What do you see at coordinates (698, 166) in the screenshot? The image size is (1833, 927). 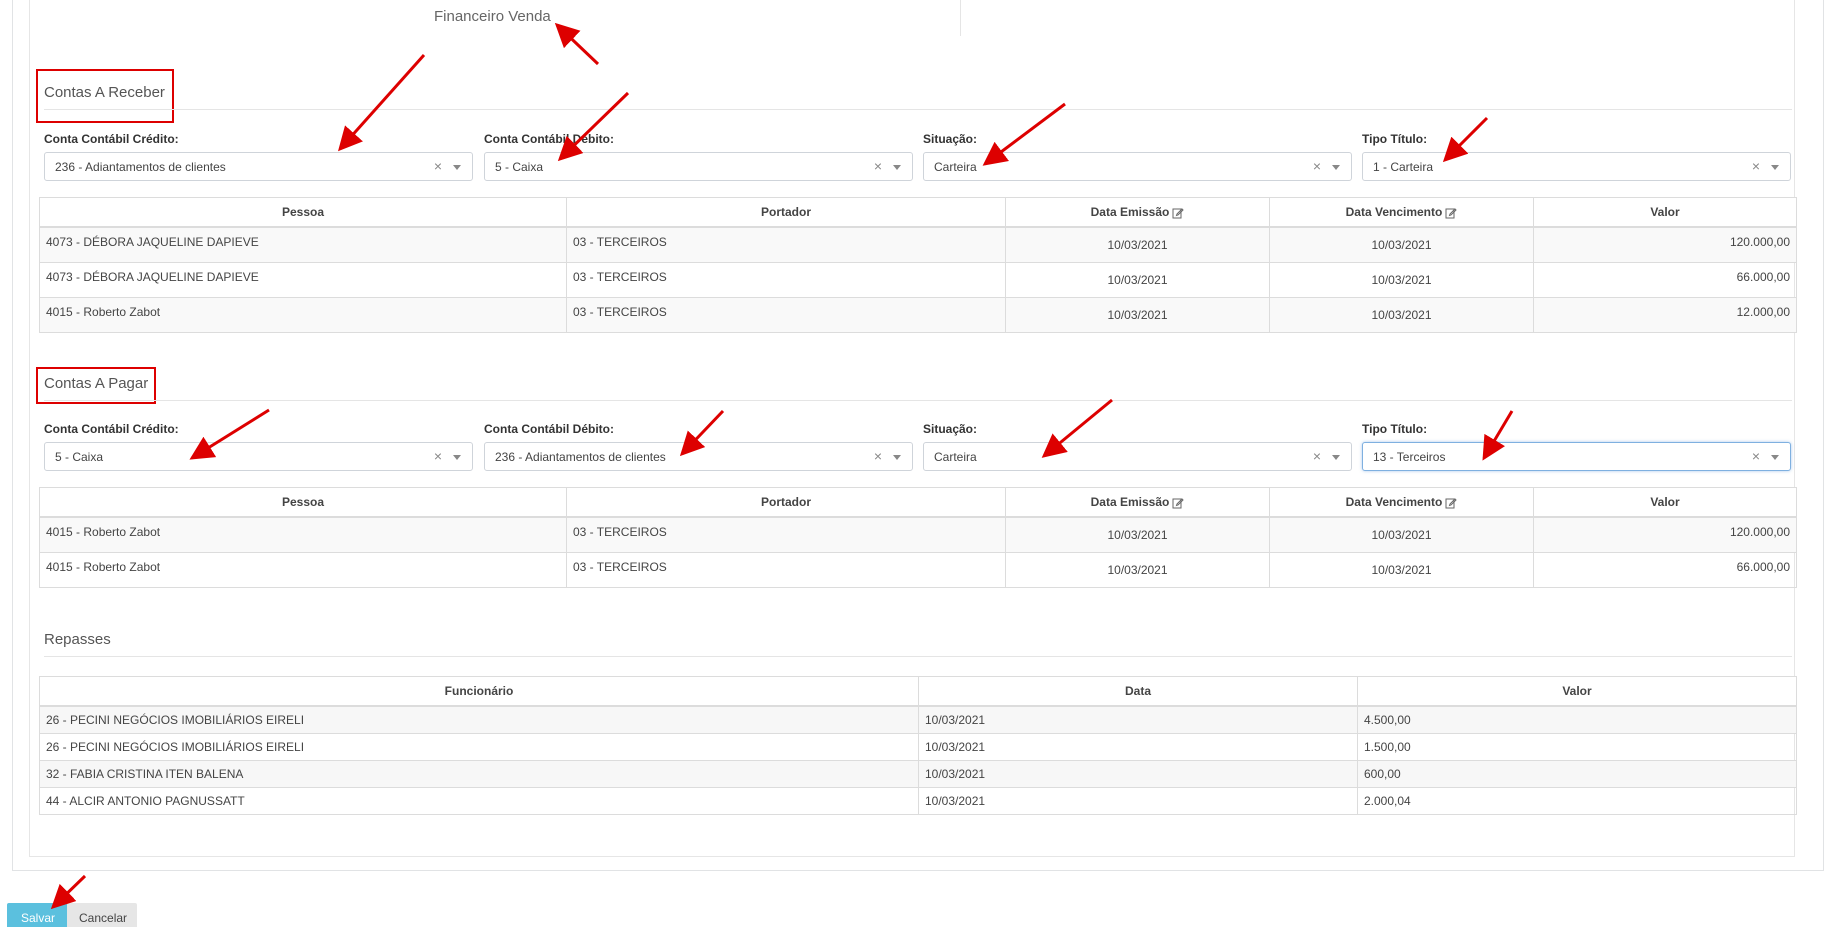 I see `select-debito-receber: 5 - Caixa ×` at bounding box center [698, 166].